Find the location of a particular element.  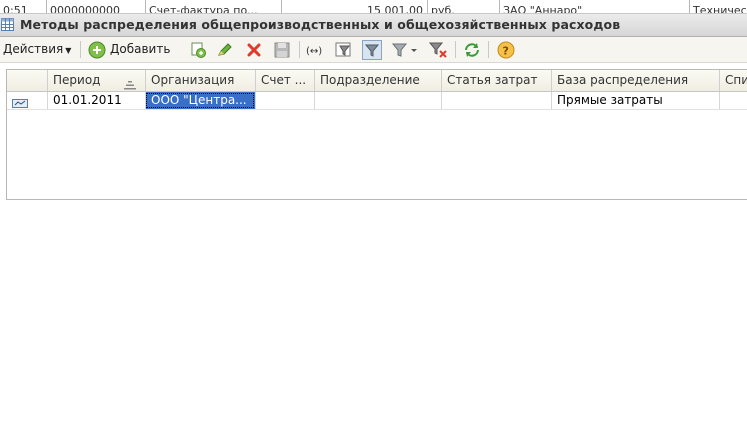

copy-icon is located at coordinates (198, 50).